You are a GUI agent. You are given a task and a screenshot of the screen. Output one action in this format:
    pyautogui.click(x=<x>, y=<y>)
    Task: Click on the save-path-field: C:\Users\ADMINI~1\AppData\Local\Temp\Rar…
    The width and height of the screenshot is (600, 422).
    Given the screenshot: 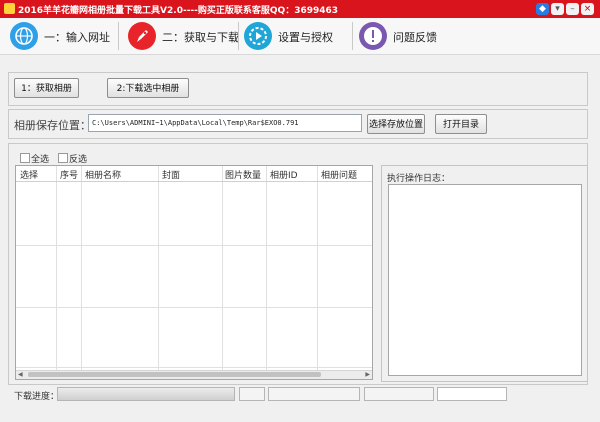 What is the action you would take?
    pyautogui.click(x=225, y=123)
    